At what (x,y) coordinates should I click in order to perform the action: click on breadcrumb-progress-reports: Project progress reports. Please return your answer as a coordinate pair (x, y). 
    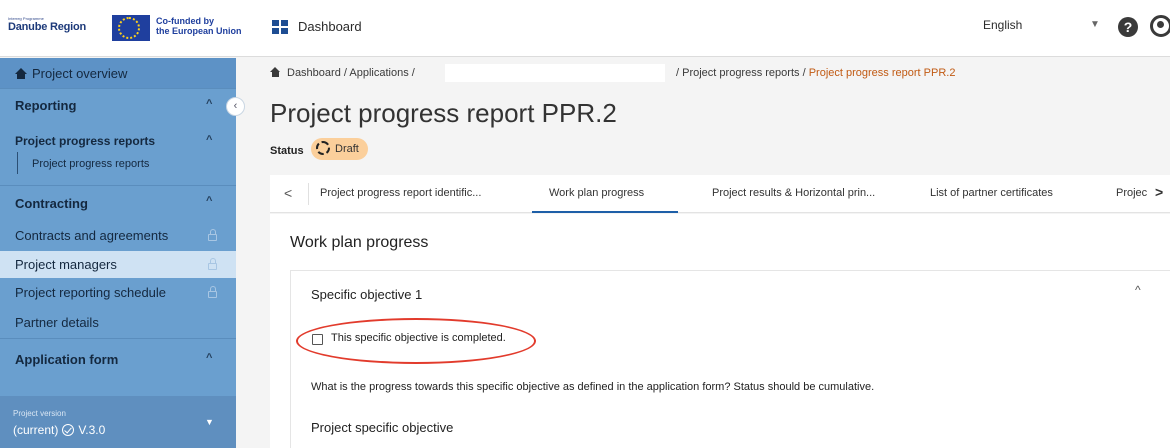
    Looking at the image, I should click on (740, 73).